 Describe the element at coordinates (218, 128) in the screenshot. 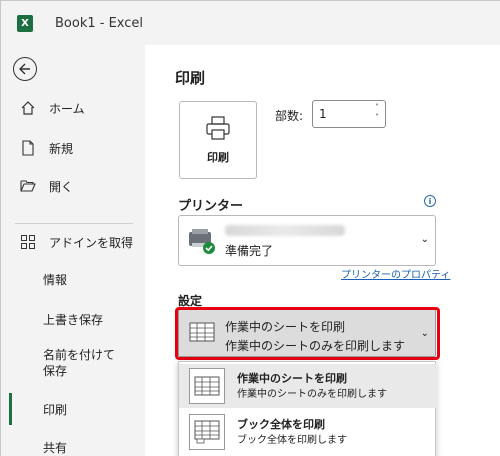

I see `printer-icon` at that location.